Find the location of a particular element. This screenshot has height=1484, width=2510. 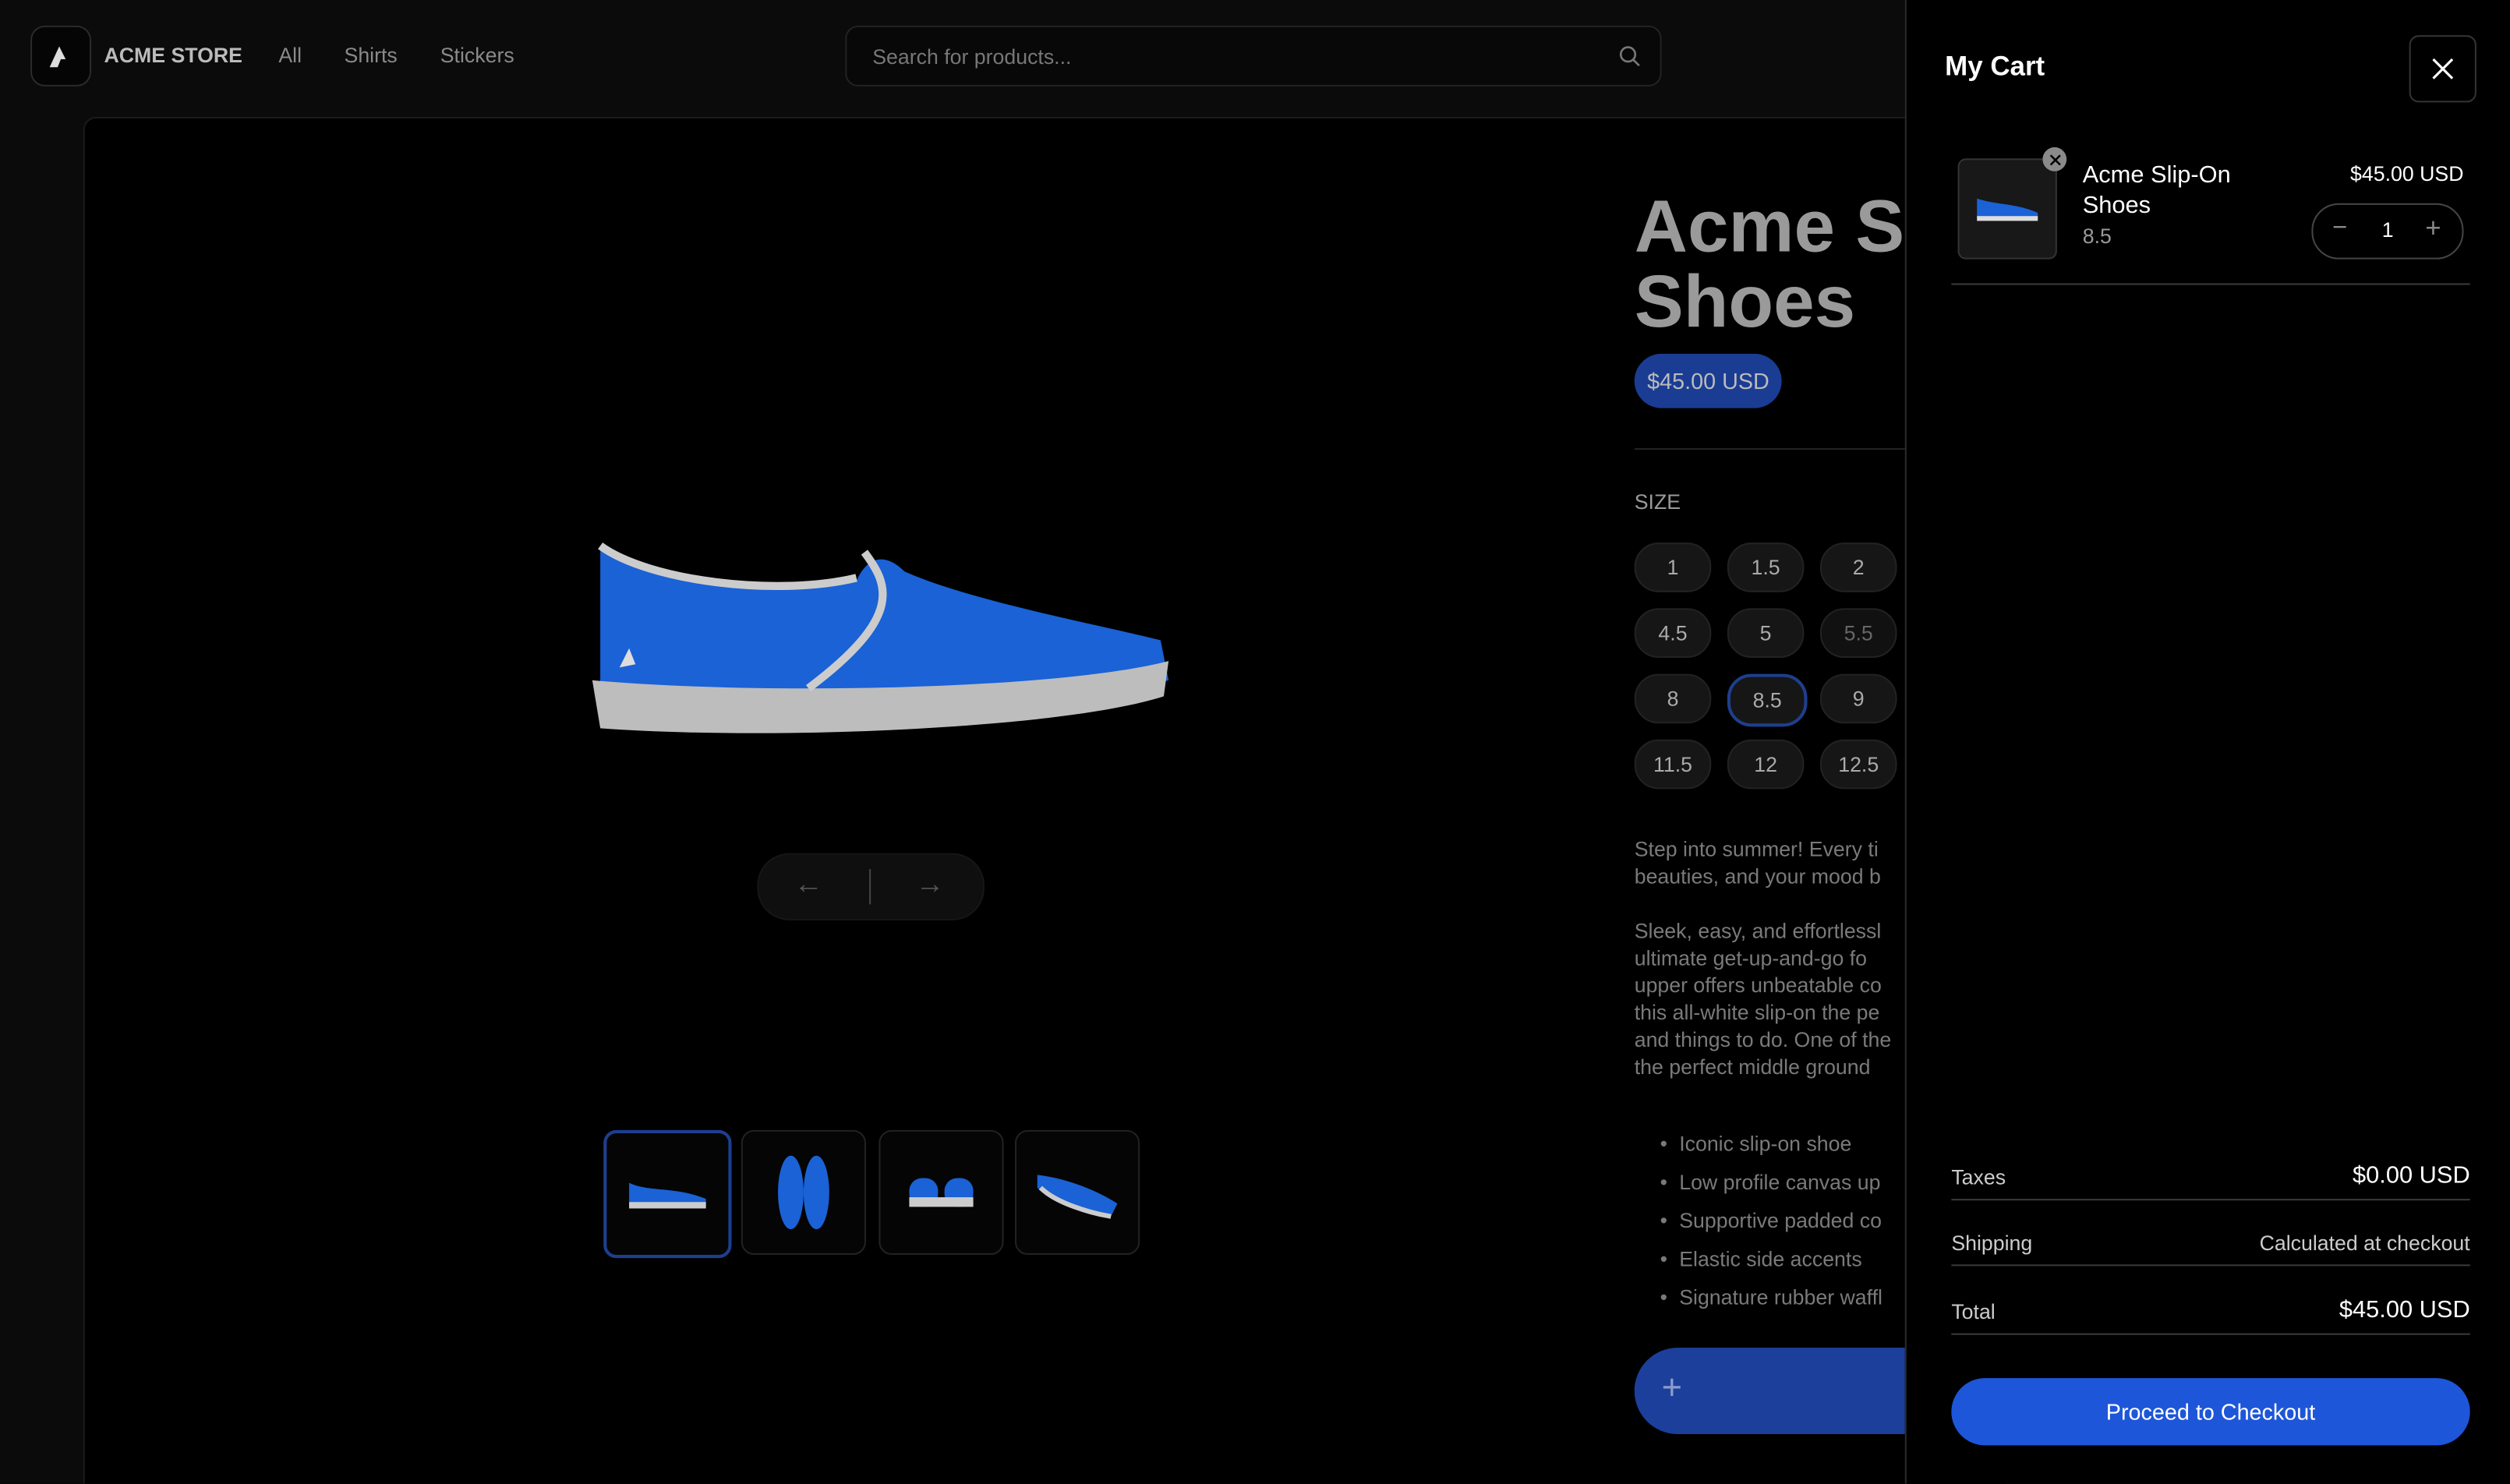

size-option: 1.5 is located at coordinates (1766, 567).